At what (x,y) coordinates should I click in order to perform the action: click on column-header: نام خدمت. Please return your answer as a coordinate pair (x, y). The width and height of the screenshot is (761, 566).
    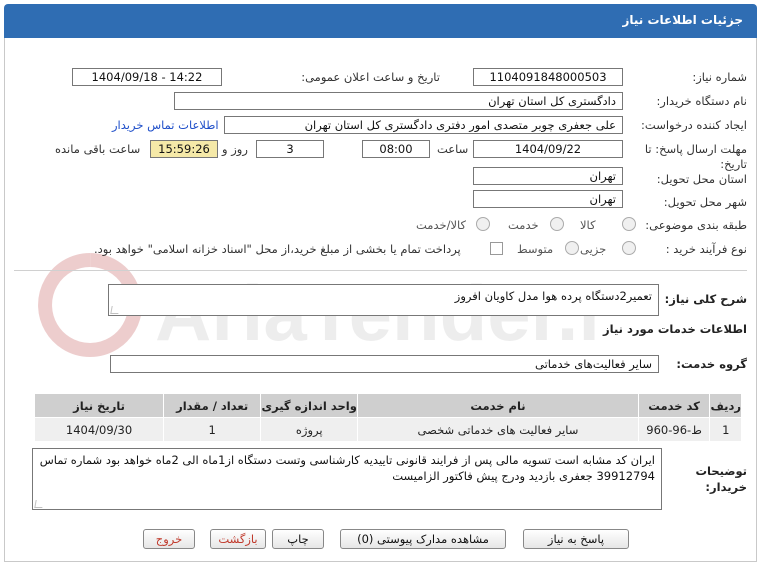
    Looking at the image, I should click on (498, 405).